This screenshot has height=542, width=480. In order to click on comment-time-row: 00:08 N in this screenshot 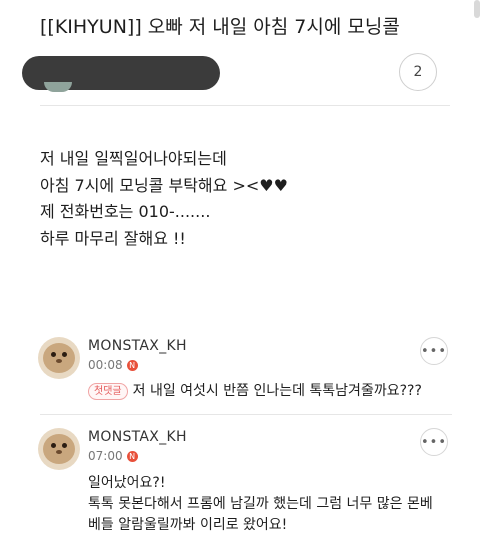, I will do `click(113, 365)`.